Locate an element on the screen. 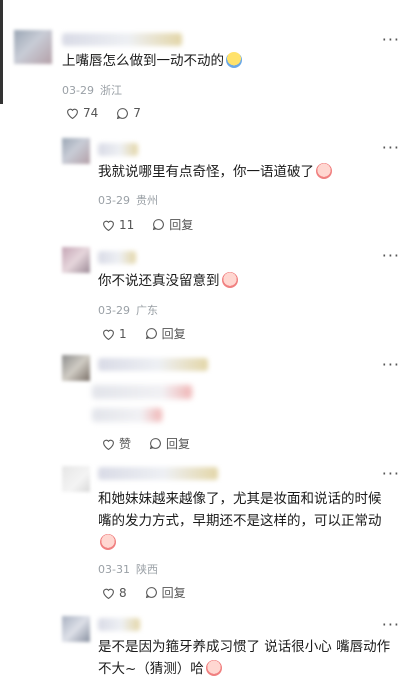  like-count: 74 is located at coordinates (91, 113).